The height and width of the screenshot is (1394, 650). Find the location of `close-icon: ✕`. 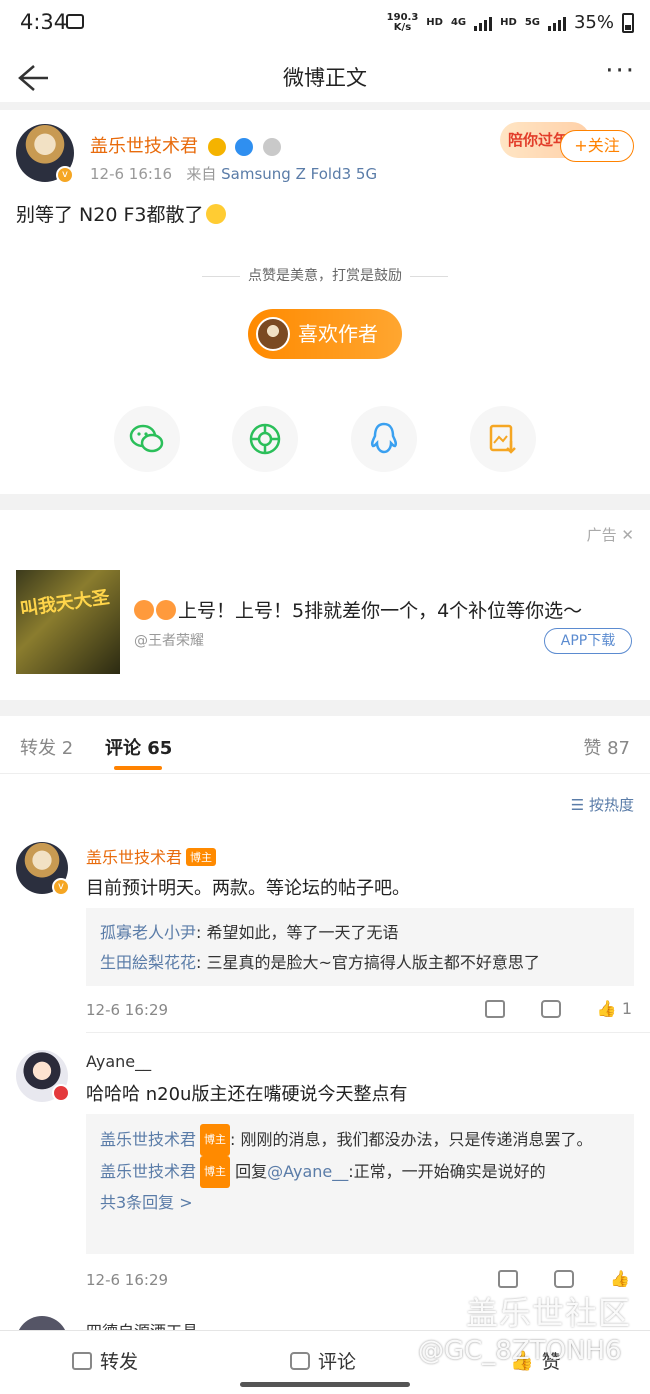

close-icon: ✕ is located at coordinates (627, 535).